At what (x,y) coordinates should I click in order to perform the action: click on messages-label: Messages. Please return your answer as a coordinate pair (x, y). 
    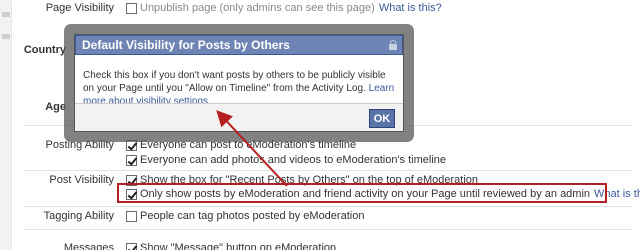
    Looking at the image, I should click on (88, 246).